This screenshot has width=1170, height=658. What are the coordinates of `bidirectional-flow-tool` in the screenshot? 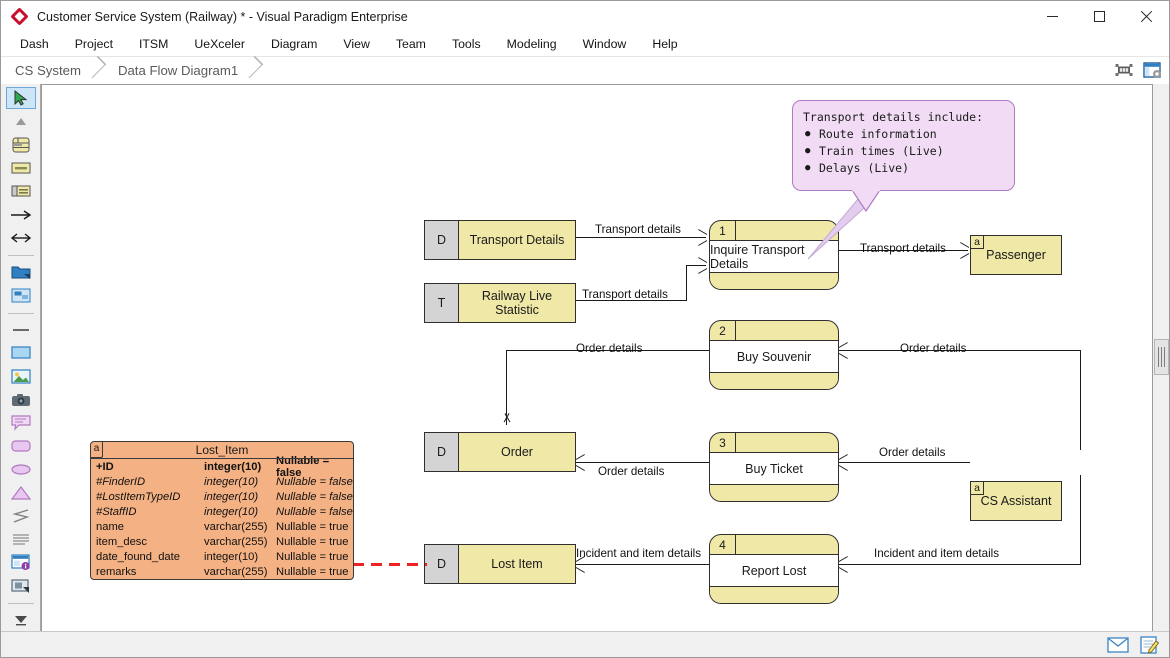 It's located at (21, 238).